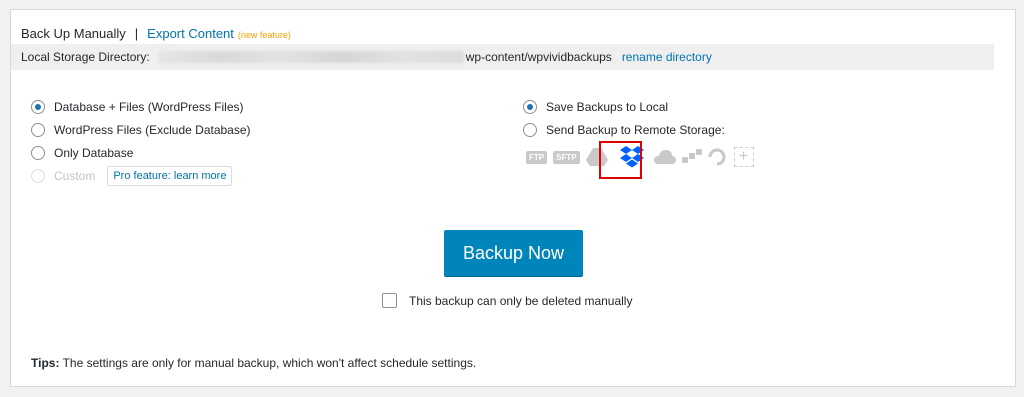 Image resolution: width=1024 pixels, height=397 pixels. Describe the element at coordinates (38, 153) in the screenshot. I see `radio-only-database` at that location.